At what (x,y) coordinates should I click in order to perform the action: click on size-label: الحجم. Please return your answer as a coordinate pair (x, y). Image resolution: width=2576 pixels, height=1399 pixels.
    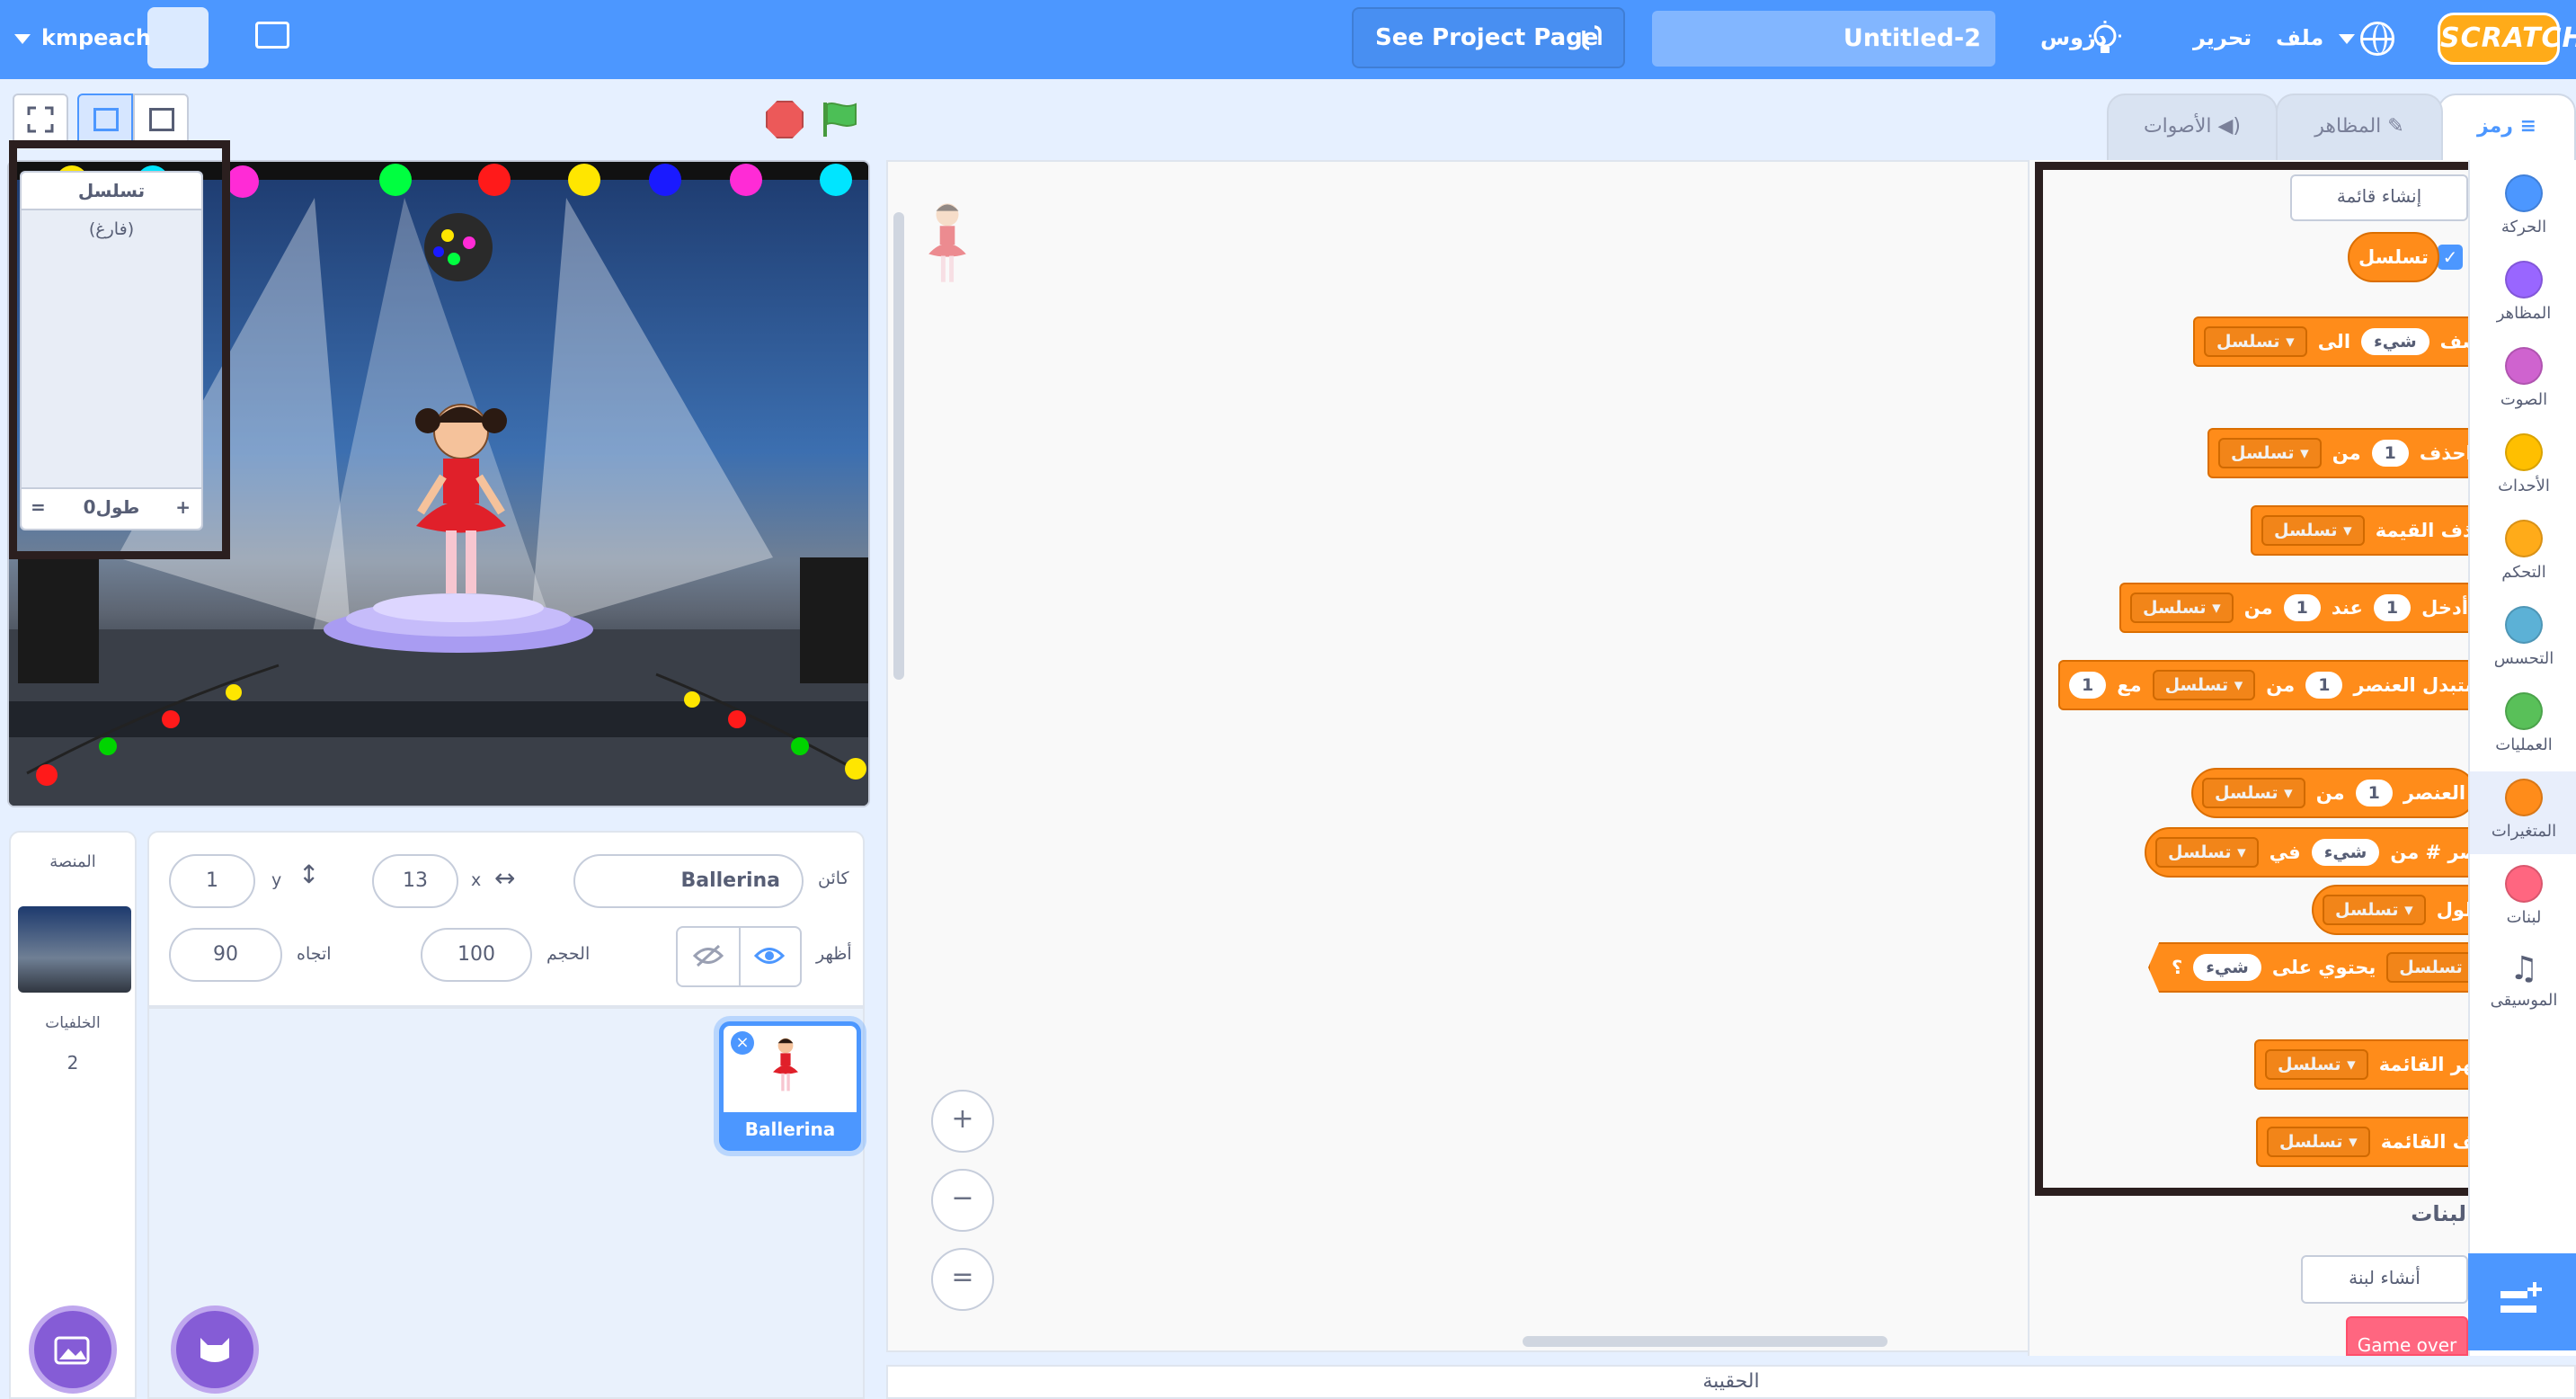
    Looking at the image, I should click on (568, 954).